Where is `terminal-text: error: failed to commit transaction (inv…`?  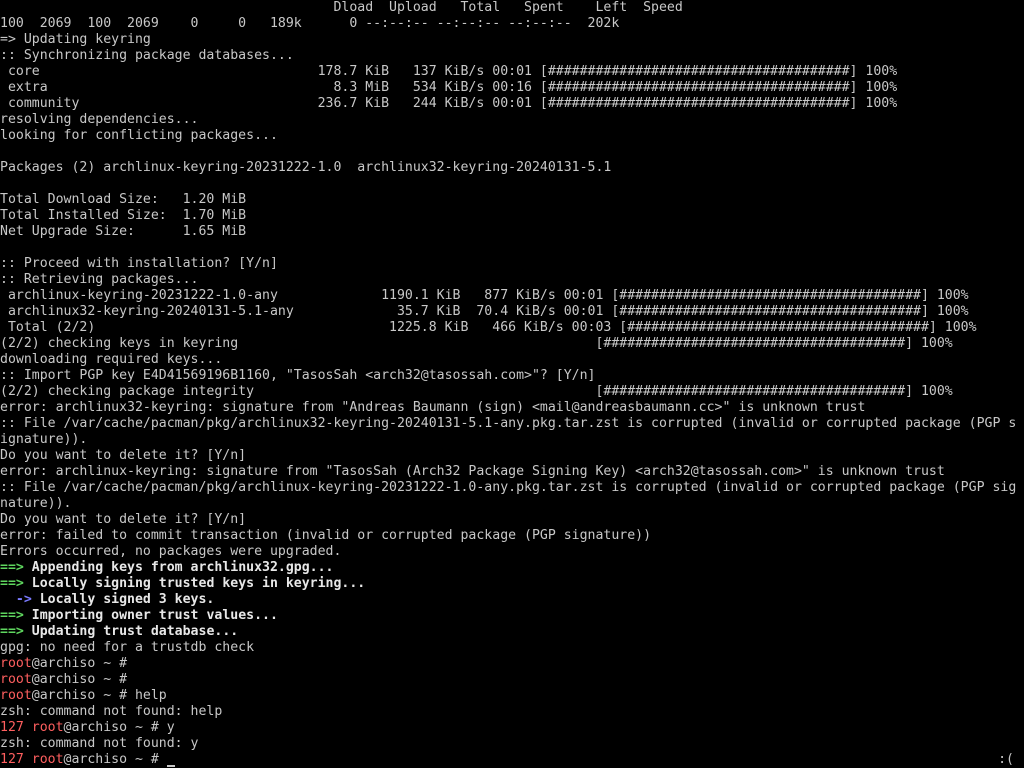 terminal-text: error: failed to commit transaction (inv… is located at coordinates (326, 535).